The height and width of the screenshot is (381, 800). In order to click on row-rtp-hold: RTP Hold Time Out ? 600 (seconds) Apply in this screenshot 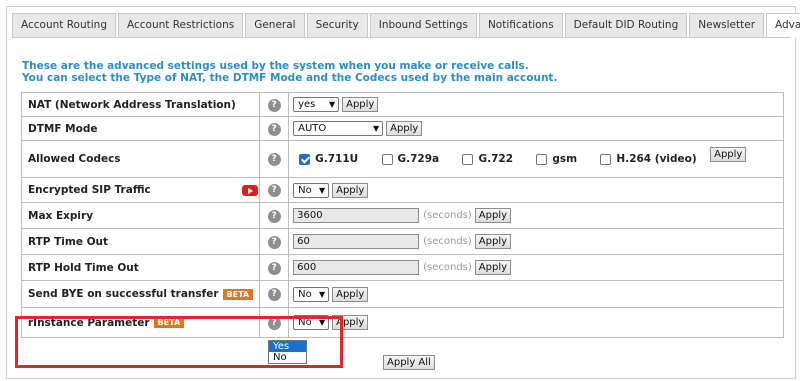, I will do `click(402, 267)`.